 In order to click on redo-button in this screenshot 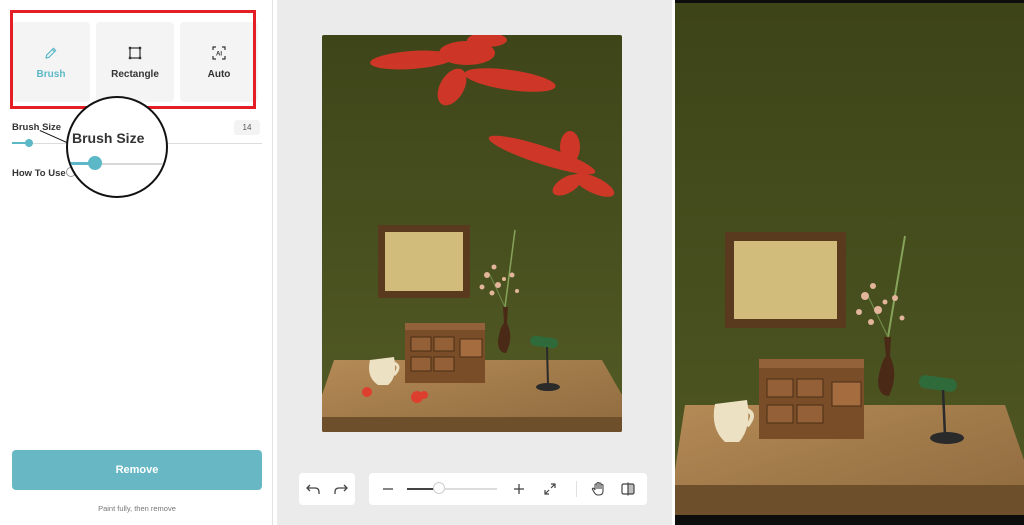, I will do `click(341, 489)`.